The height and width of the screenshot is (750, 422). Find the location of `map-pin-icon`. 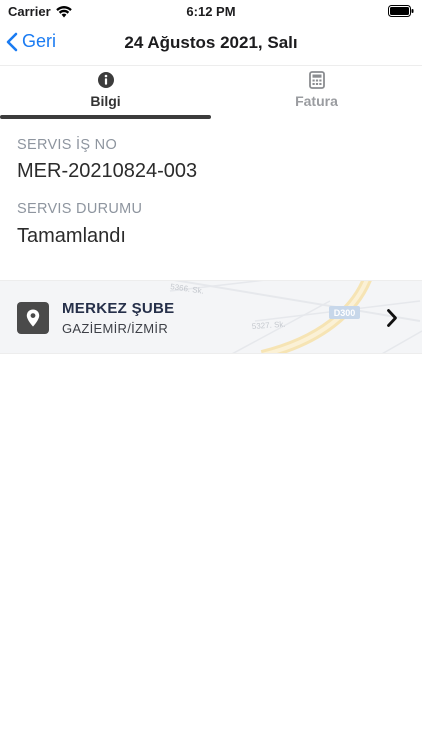

map-pin-icon is located at coordinates (33, 318).